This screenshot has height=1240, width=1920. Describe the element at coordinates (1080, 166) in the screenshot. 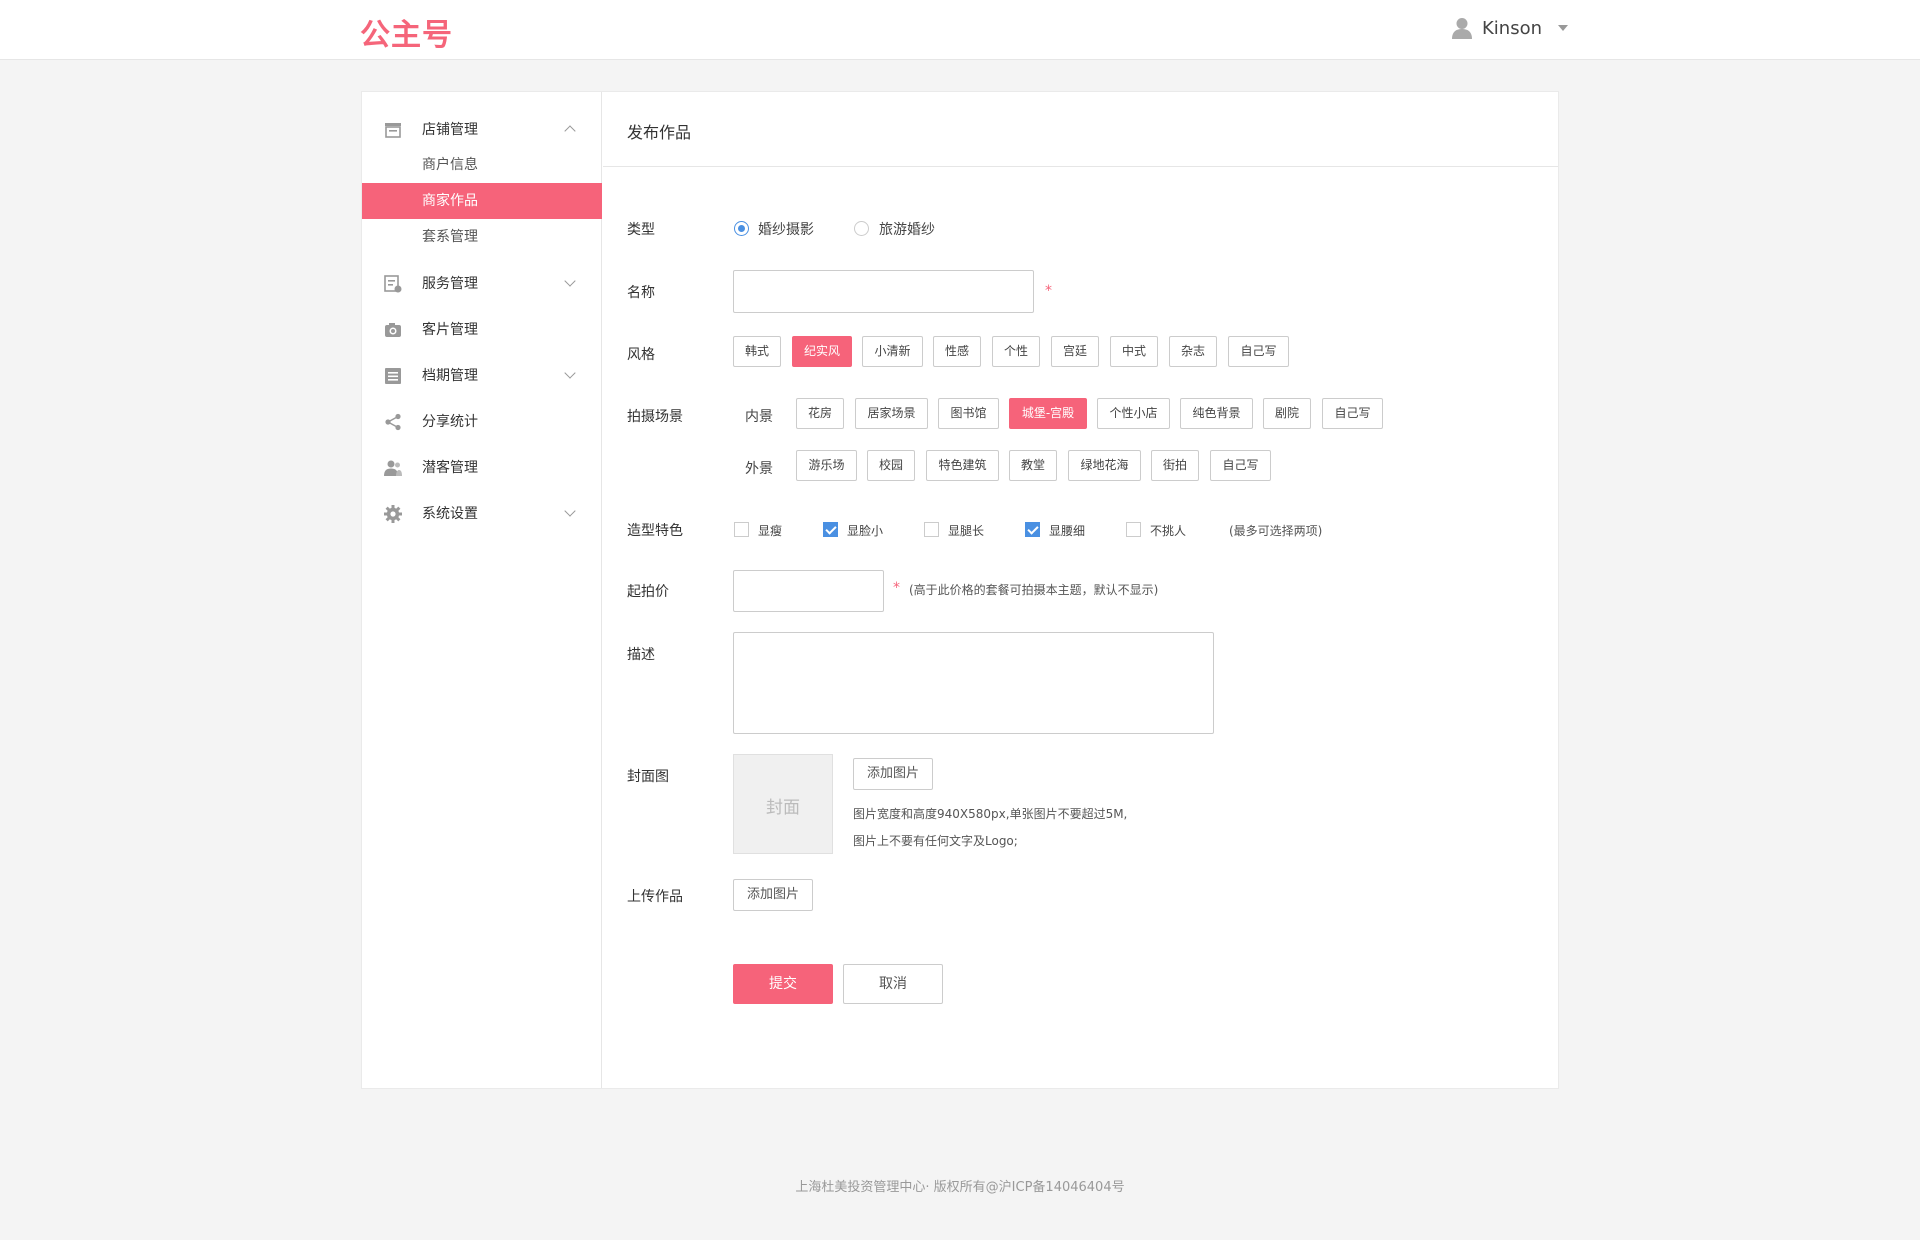

I see `title-divider` at that location.